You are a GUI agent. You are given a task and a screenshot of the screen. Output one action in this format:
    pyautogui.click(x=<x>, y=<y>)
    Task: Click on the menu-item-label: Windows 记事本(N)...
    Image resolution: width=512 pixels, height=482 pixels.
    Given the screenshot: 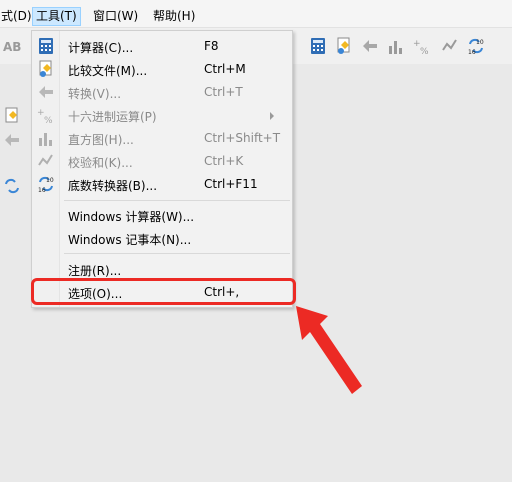 What is the action you would take?
    pyautogui.click(x=130, y=240)
    